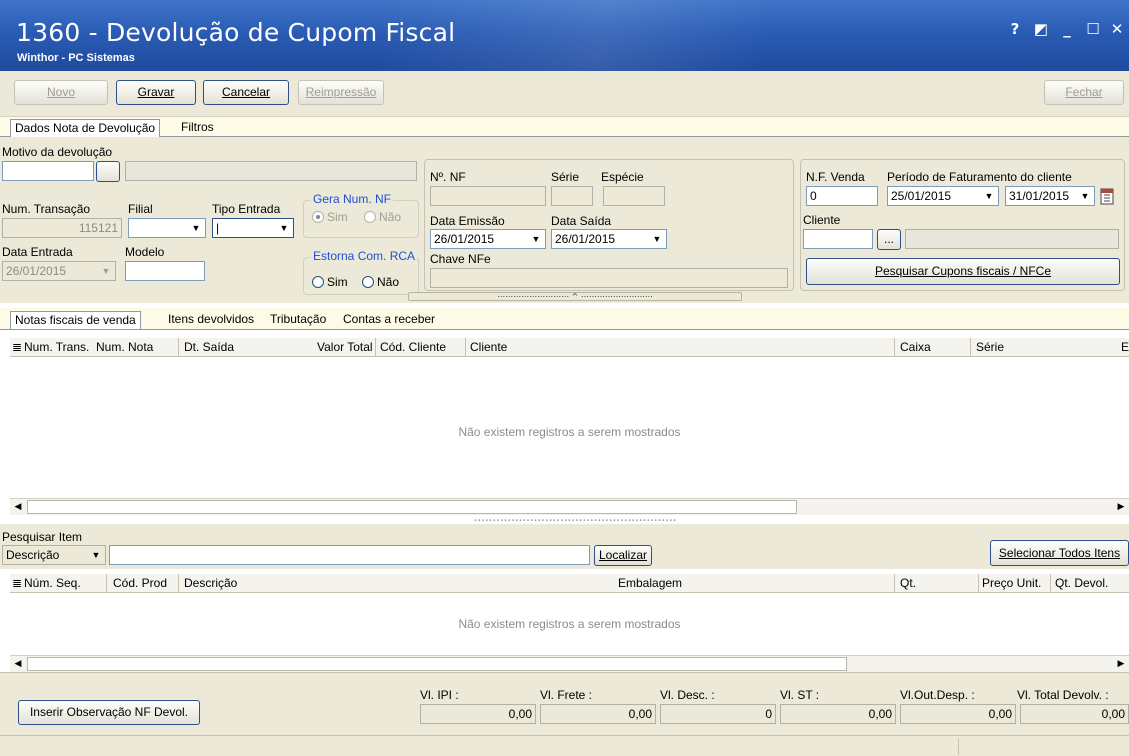  I want to click on close-icon: ✕, so click(1117, 29).